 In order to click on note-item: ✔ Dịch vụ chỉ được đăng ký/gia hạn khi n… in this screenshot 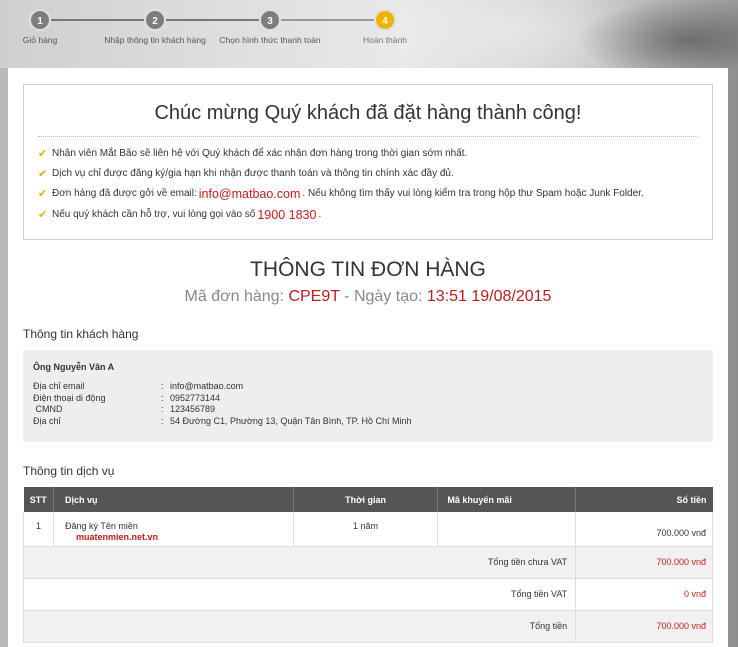, I will do `click(368, 173)`.